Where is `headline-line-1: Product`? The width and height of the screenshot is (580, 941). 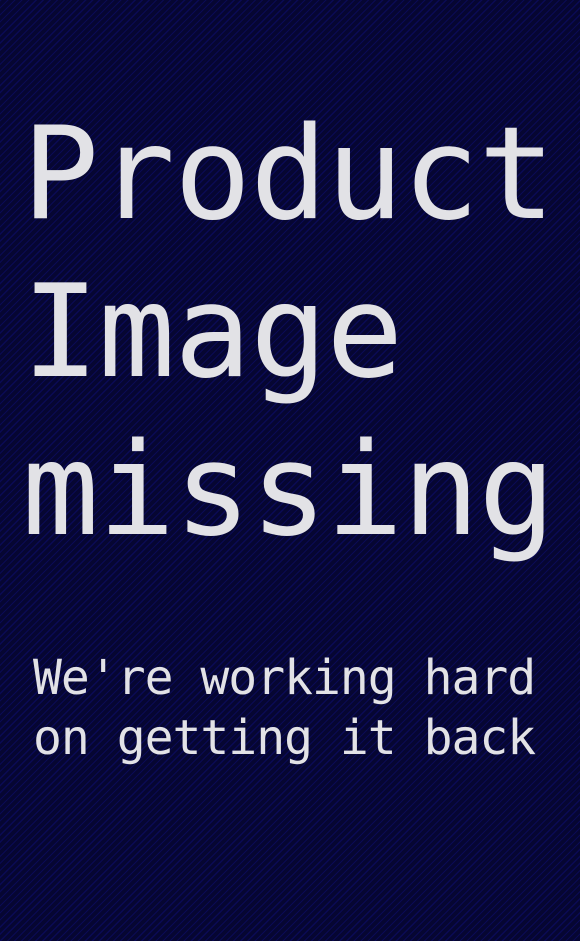
headline-line-1: Product is located at coordinates (288, 174).